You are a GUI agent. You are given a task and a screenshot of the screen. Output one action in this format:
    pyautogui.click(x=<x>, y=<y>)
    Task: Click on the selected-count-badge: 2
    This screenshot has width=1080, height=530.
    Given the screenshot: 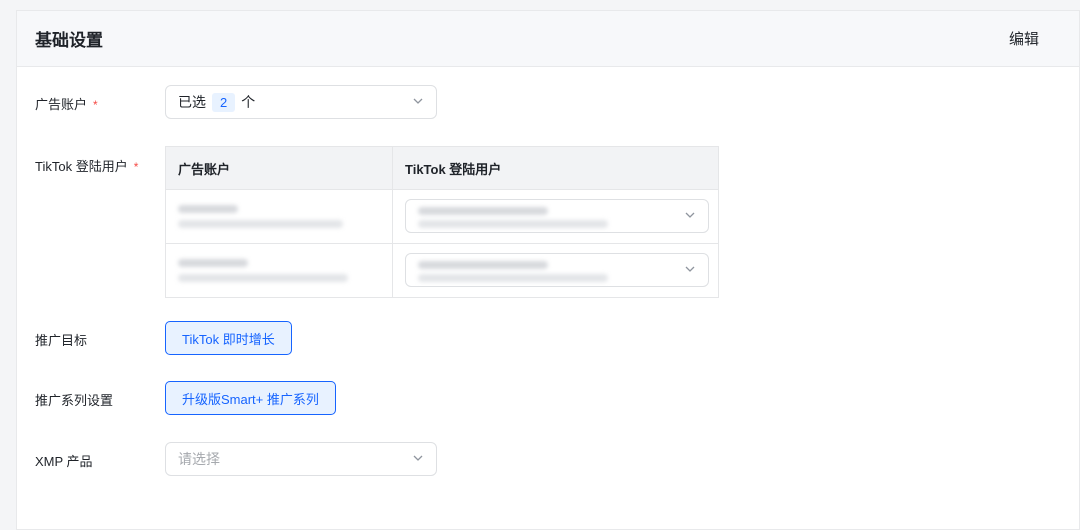 What is the action you would take?
    pyautogui.click(x=224, y=102)
    